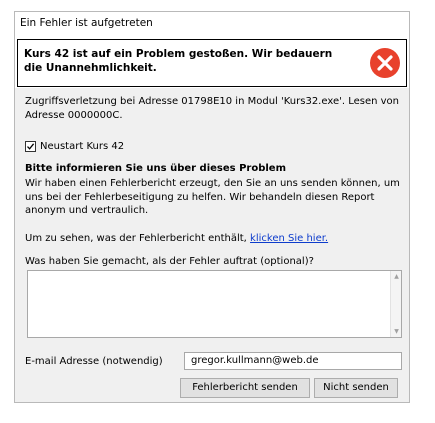 The width and height of the screenshot is (435, 423). I want to click on checkmark-icon, so click(31, 146).